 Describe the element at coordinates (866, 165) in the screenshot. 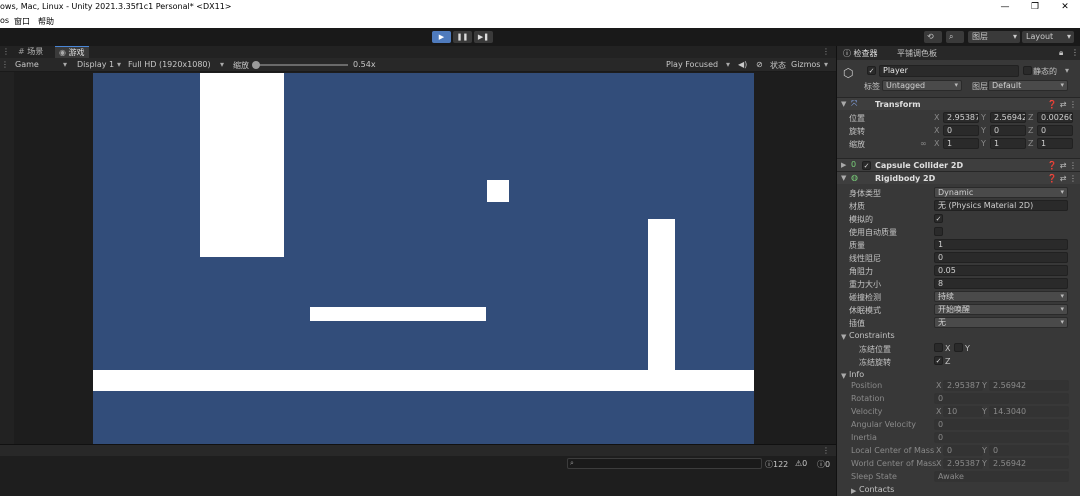

I see `capsule-enabled-checkbox: ✓` at that location.